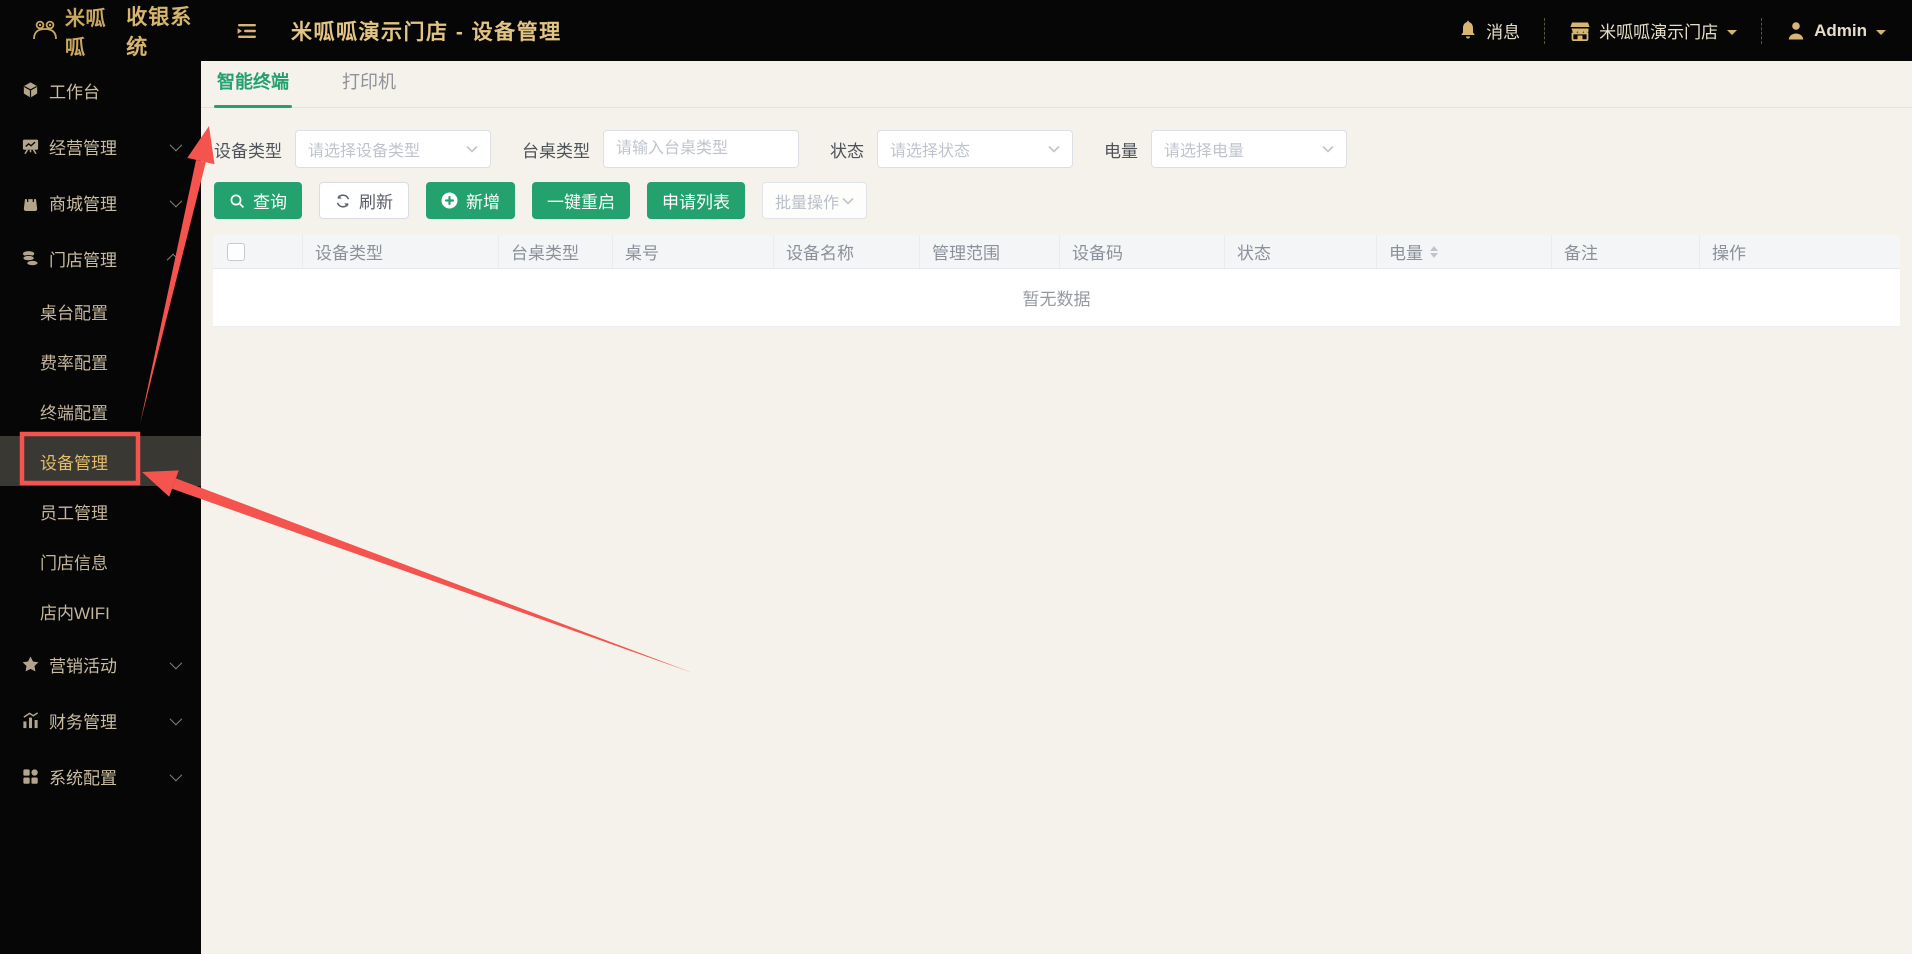  What do you see at coordinates (369, 82) in the screenshot?
I see `tab-label: 打印机` at bounding box center [369, 82].